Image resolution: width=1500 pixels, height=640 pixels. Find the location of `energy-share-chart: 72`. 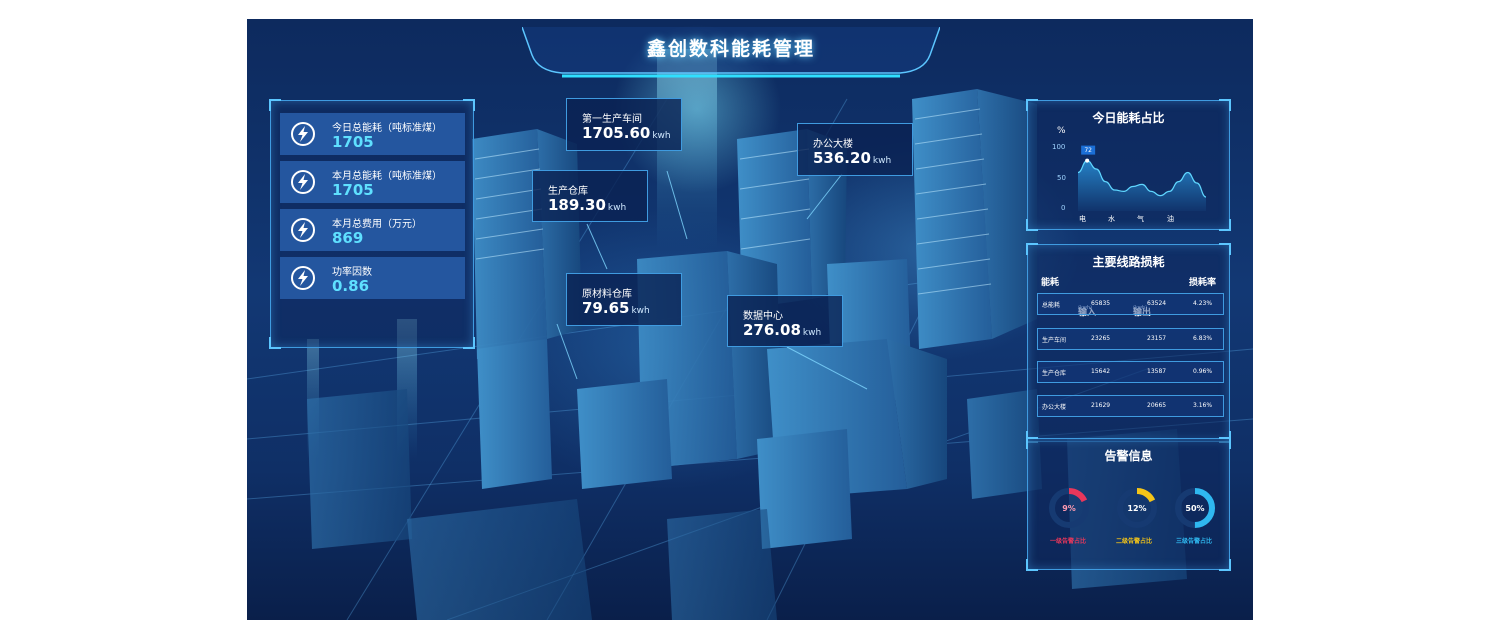

energy-share-chart: 72 is located at coordinates (1142, 178).